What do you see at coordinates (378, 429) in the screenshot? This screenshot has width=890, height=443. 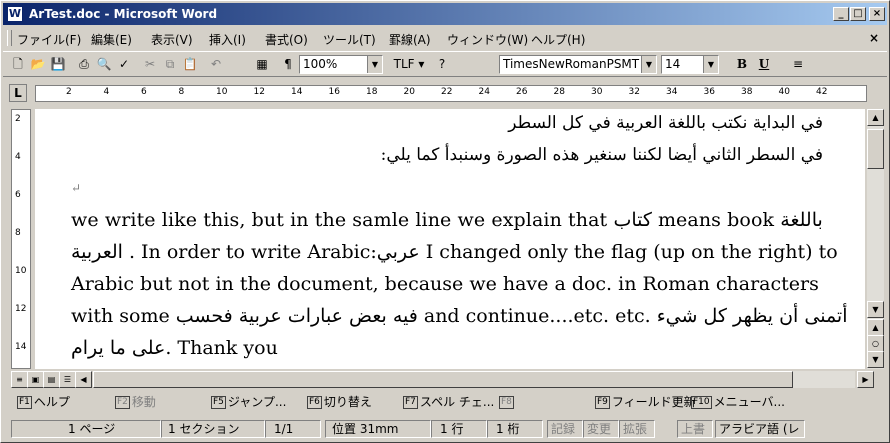 I see `status-position: 位置 31mm` at bounding box center [378, 429].